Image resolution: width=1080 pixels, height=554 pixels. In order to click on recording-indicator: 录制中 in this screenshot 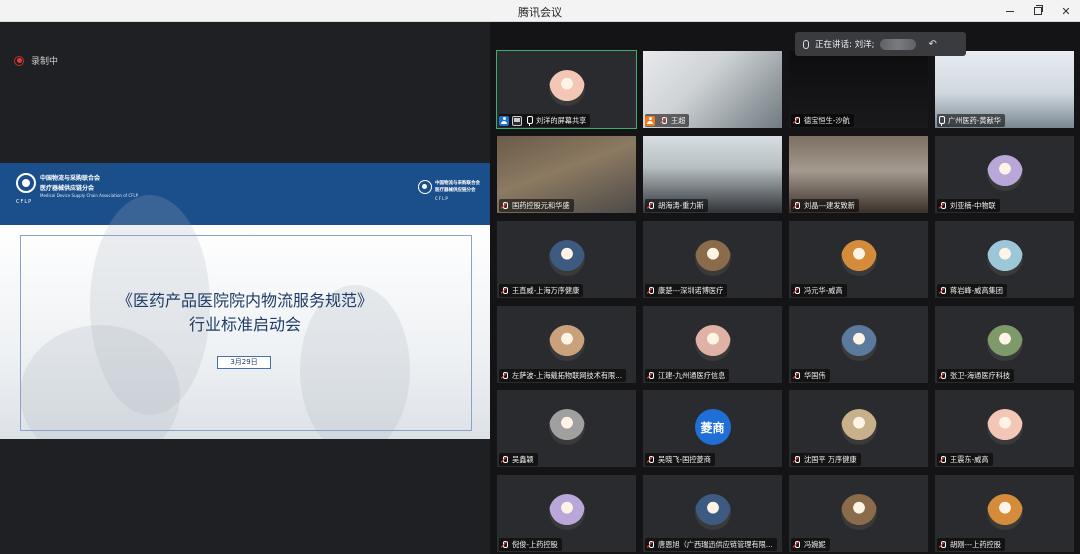, I will do `click(36, 60)`.